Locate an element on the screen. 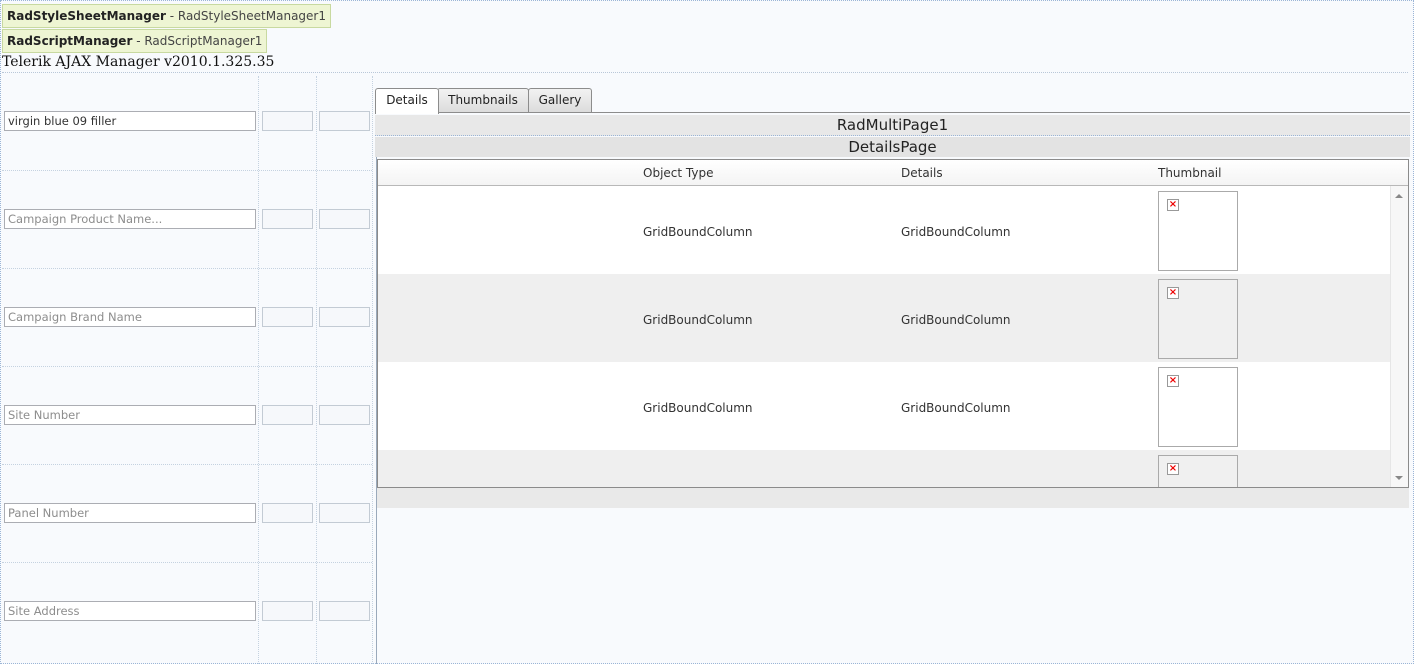  column-header-object-type: Object Type is located at coordinates (678, 173).